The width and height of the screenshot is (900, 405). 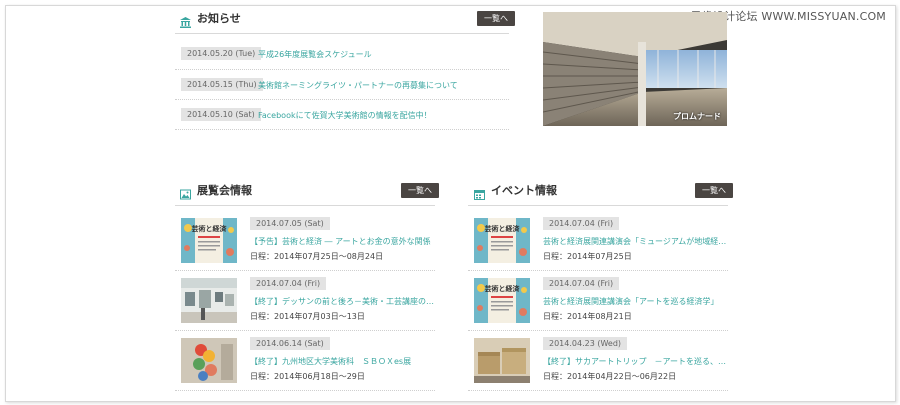 What do you see at coordinates (209, 240) in the screenshot?
I see `exhibition-thumb-1: 芸術と経済` at bounding box center [209, 240].